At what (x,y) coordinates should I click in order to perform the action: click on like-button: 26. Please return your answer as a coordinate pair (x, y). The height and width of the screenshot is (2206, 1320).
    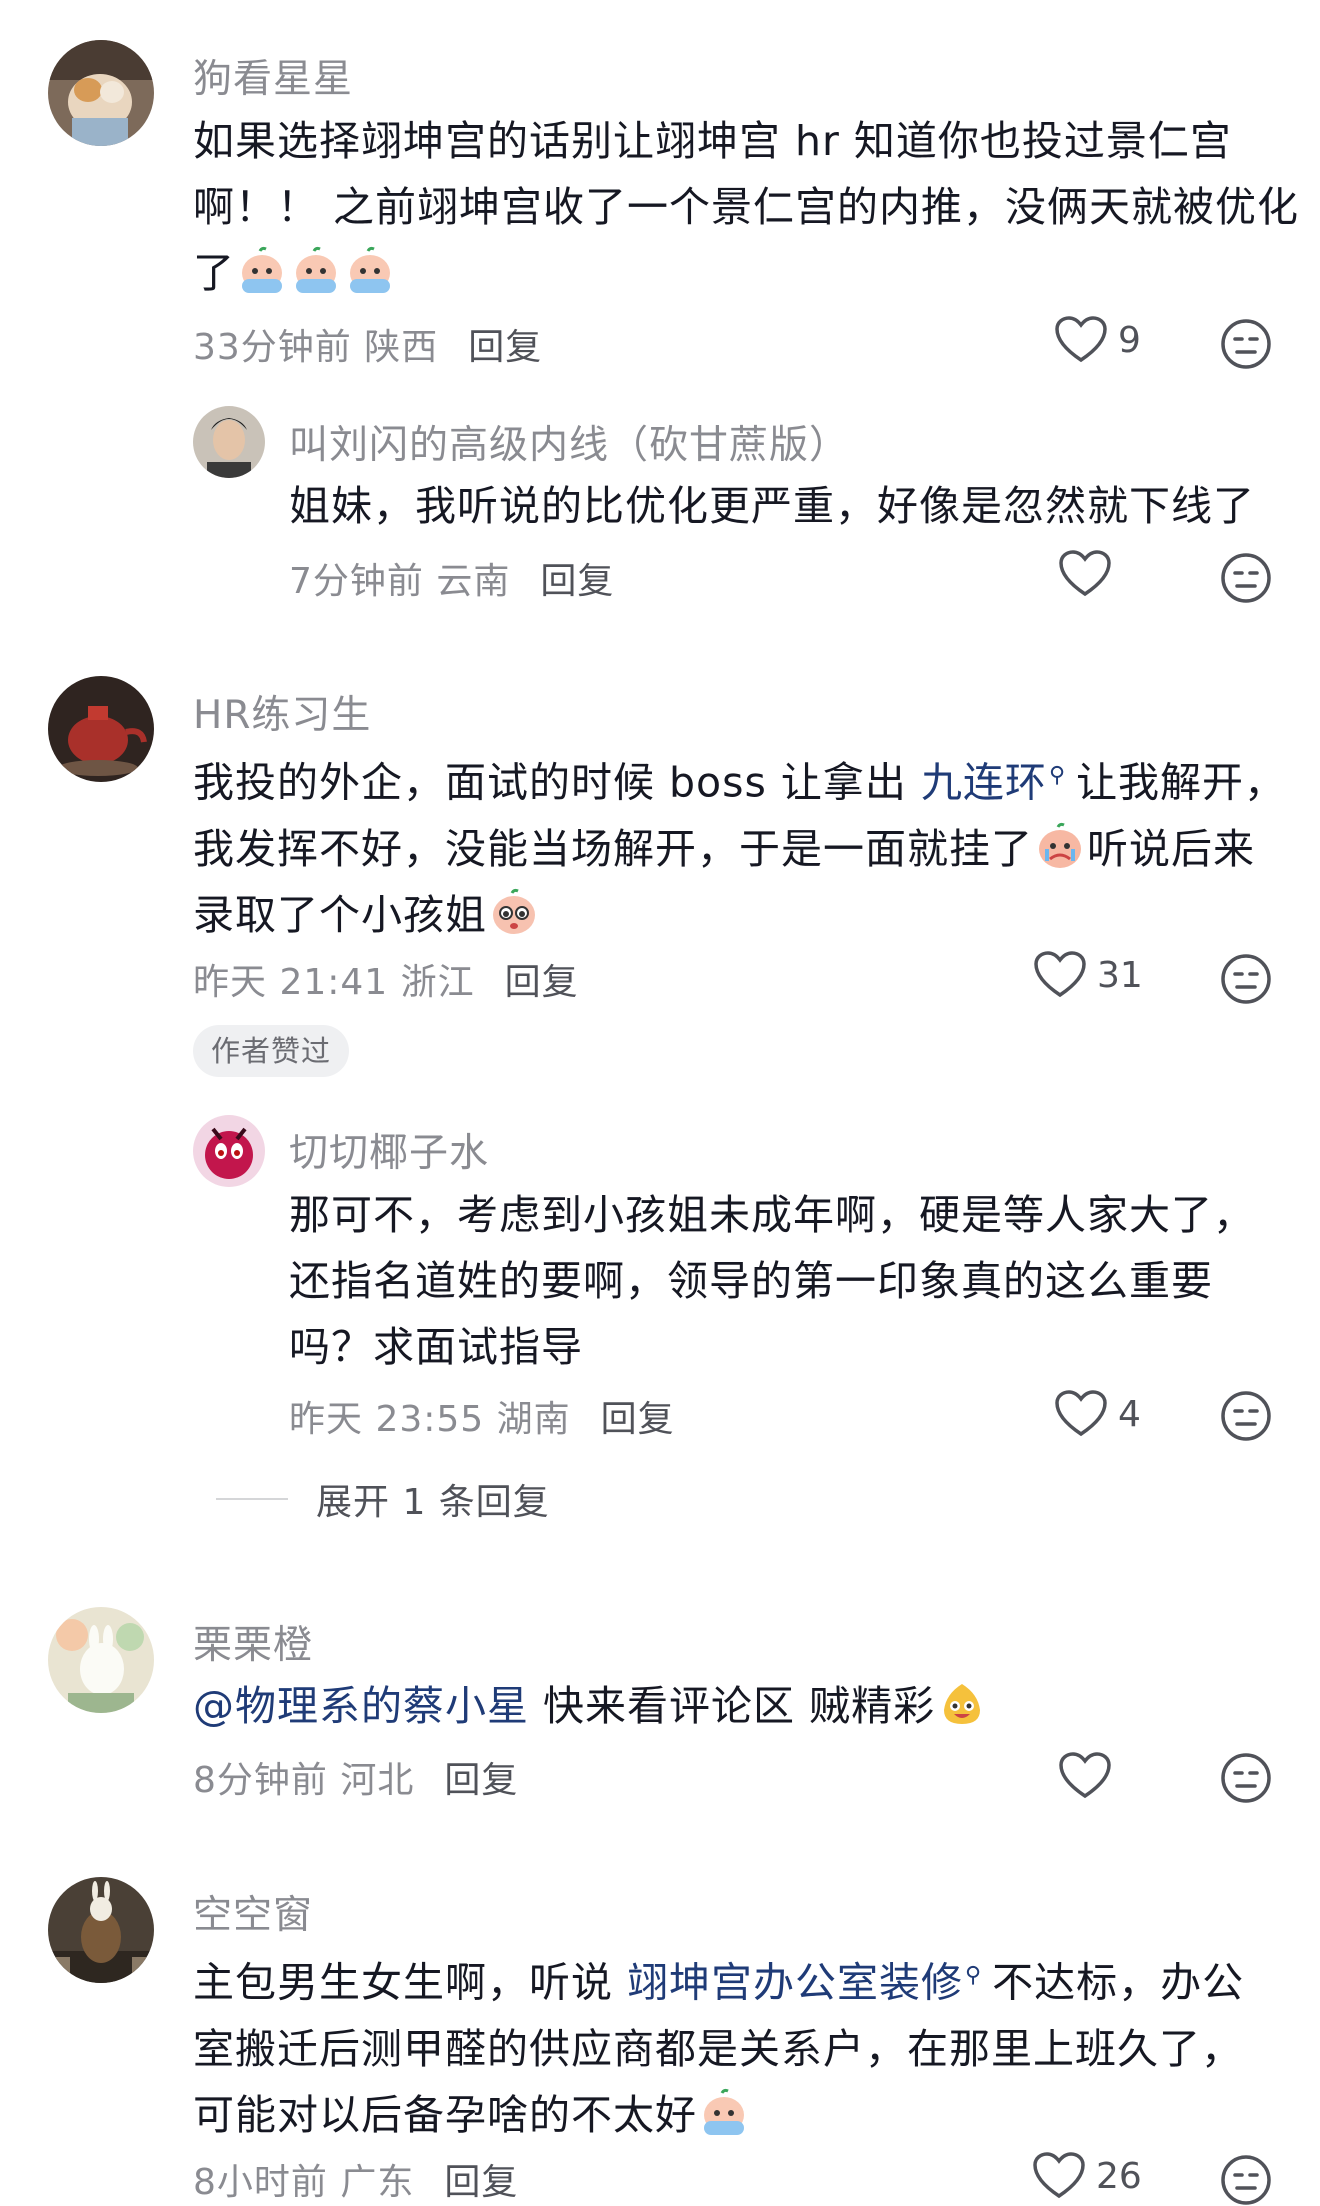
    Looking at the image, I should click on (1087, 2176).